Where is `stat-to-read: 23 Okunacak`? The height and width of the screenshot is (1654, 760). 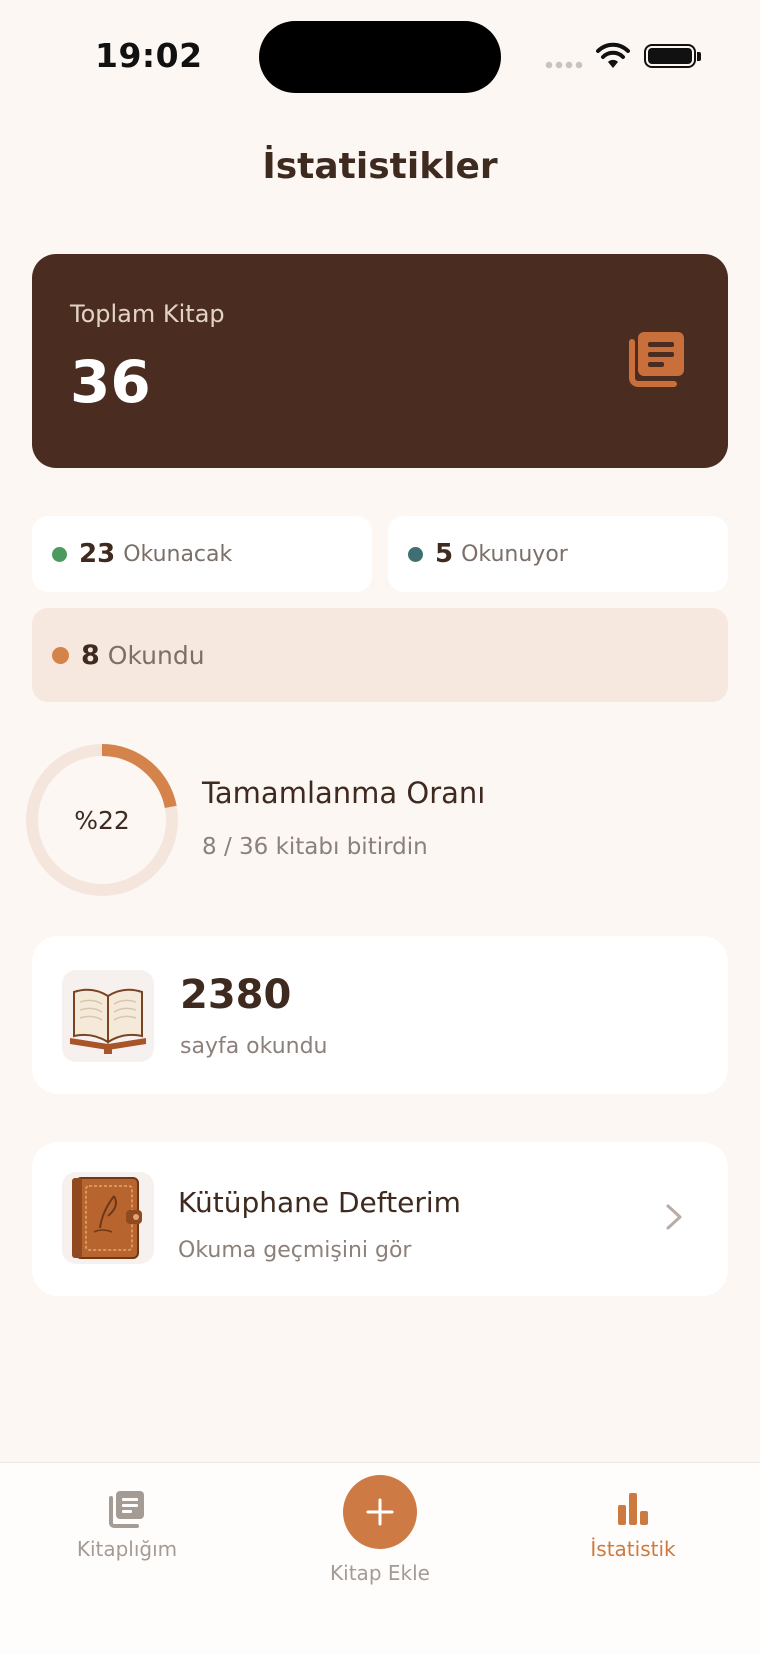 stat-to-read: 23 Okunacak is located at coordinates (202, 554).